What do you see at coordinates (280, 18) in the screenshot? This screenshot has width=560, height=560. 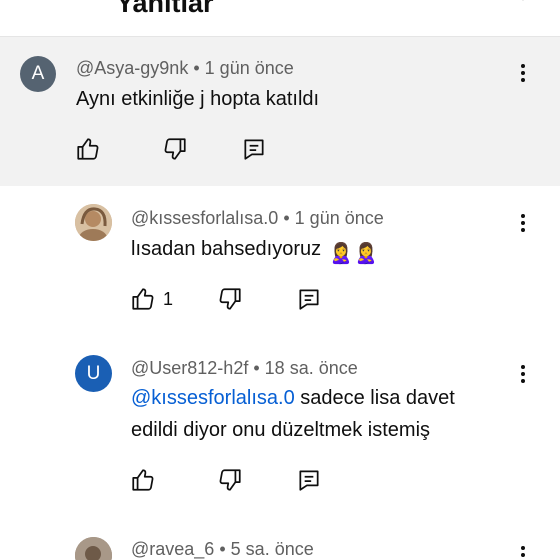 I see `replies-header: Yanıtlar` at bounding box center [280, 18].